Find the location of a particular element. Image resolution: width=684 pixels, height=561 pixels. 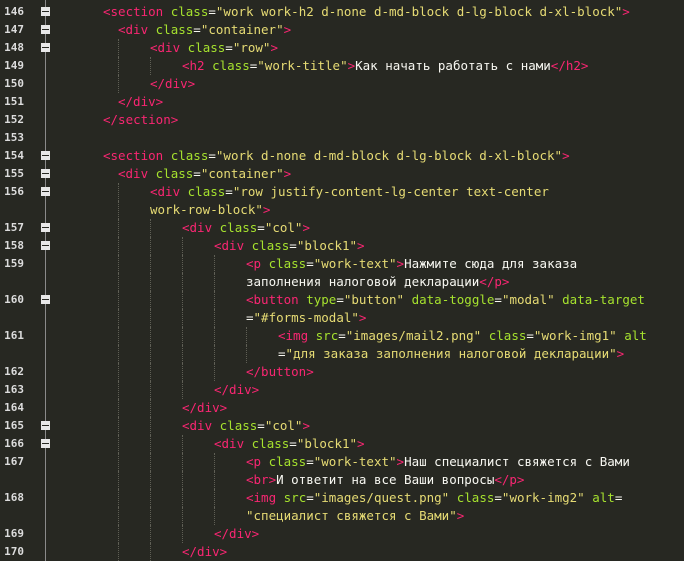

code-token: "work-text" is located at coordinates (355, 263).